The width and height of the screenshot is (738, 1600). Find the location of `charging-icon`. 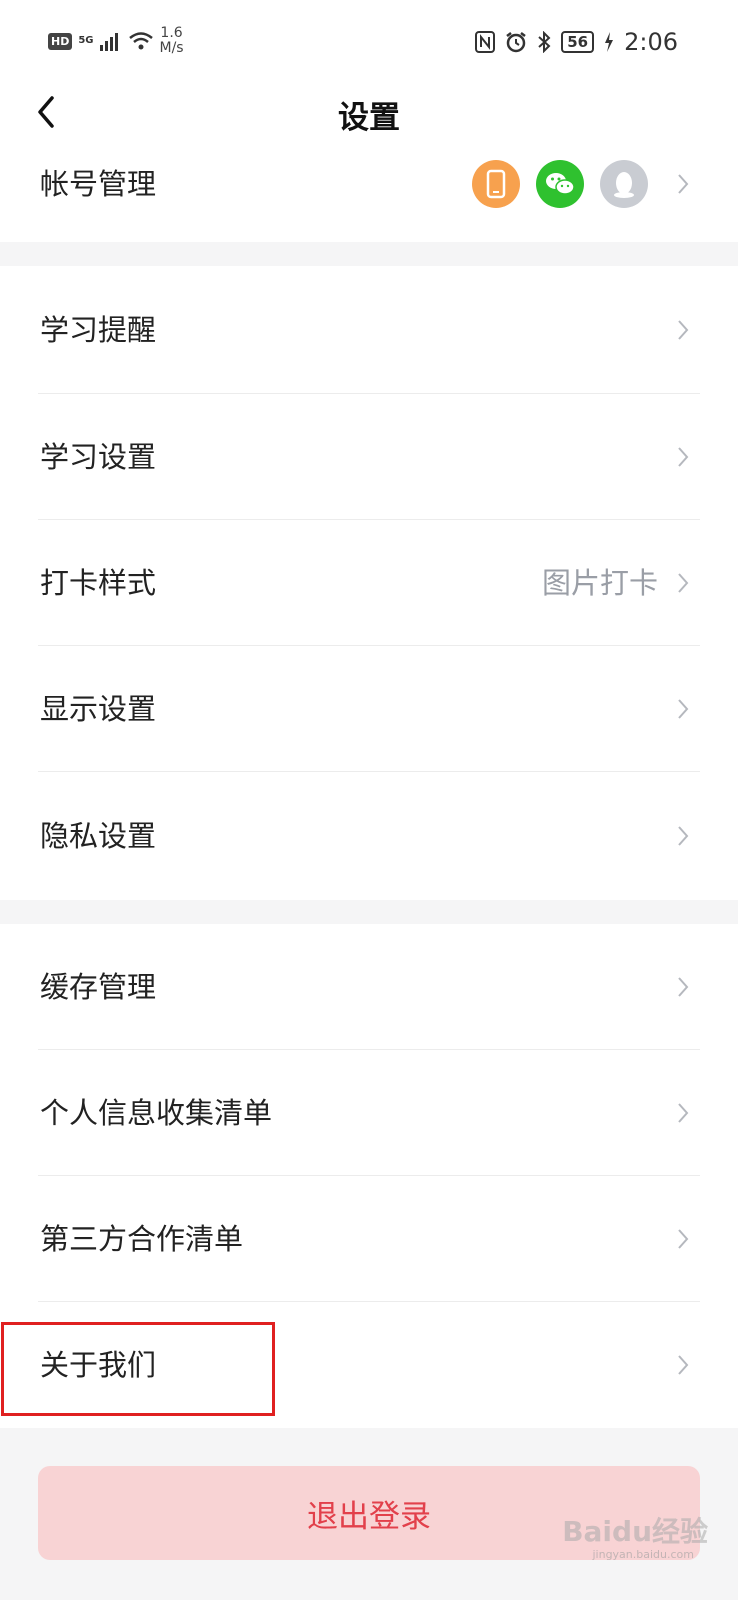

charging-icon is located at coordinates (609, 42).